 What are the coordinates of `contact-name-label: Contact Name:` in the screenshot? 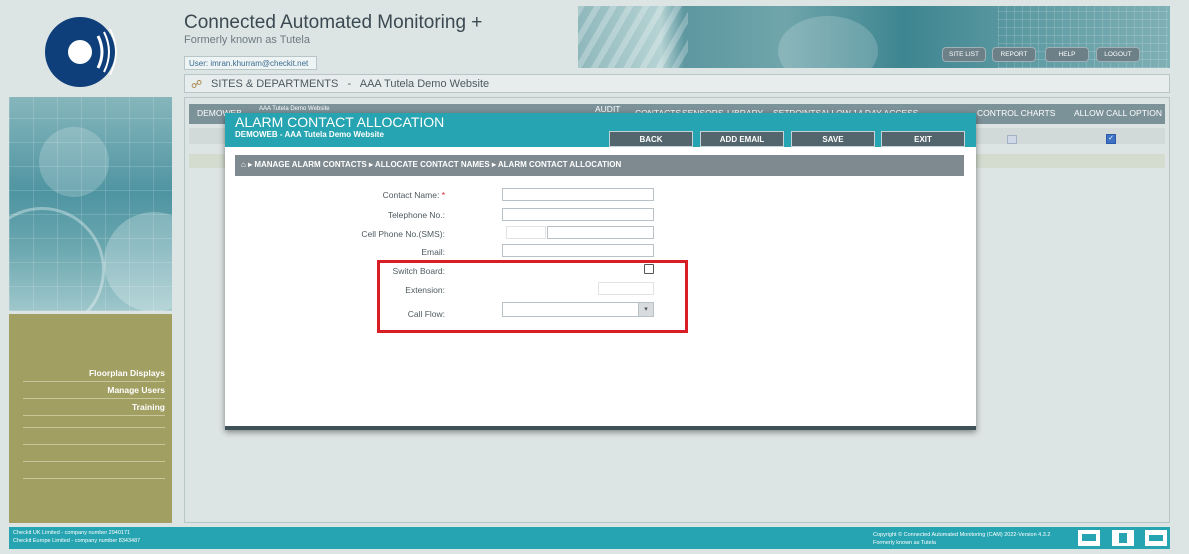 It's located at (411, 195).